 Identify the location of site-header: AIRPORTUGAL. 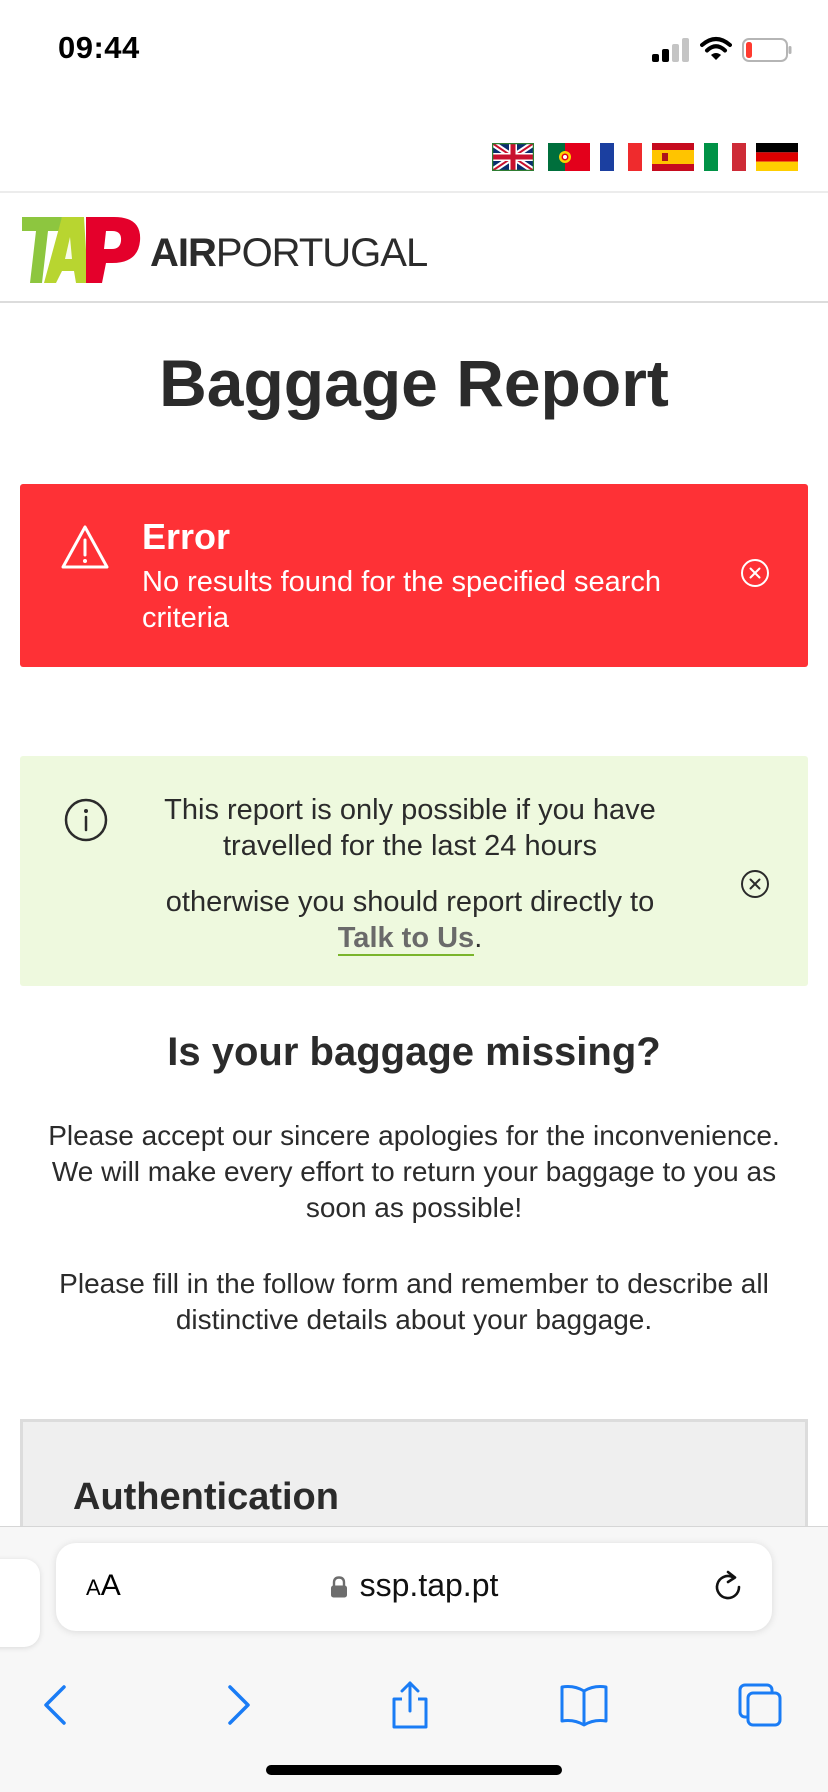
(414, 248).